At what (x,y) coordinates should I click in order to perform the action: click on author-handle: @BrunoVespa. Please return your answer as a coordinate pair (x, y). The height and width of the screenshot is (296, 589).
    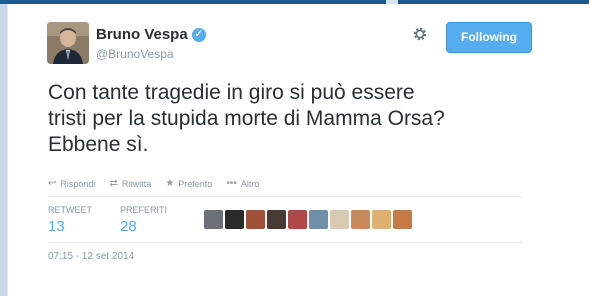
    Looking at the image, I should click on (135, 54).